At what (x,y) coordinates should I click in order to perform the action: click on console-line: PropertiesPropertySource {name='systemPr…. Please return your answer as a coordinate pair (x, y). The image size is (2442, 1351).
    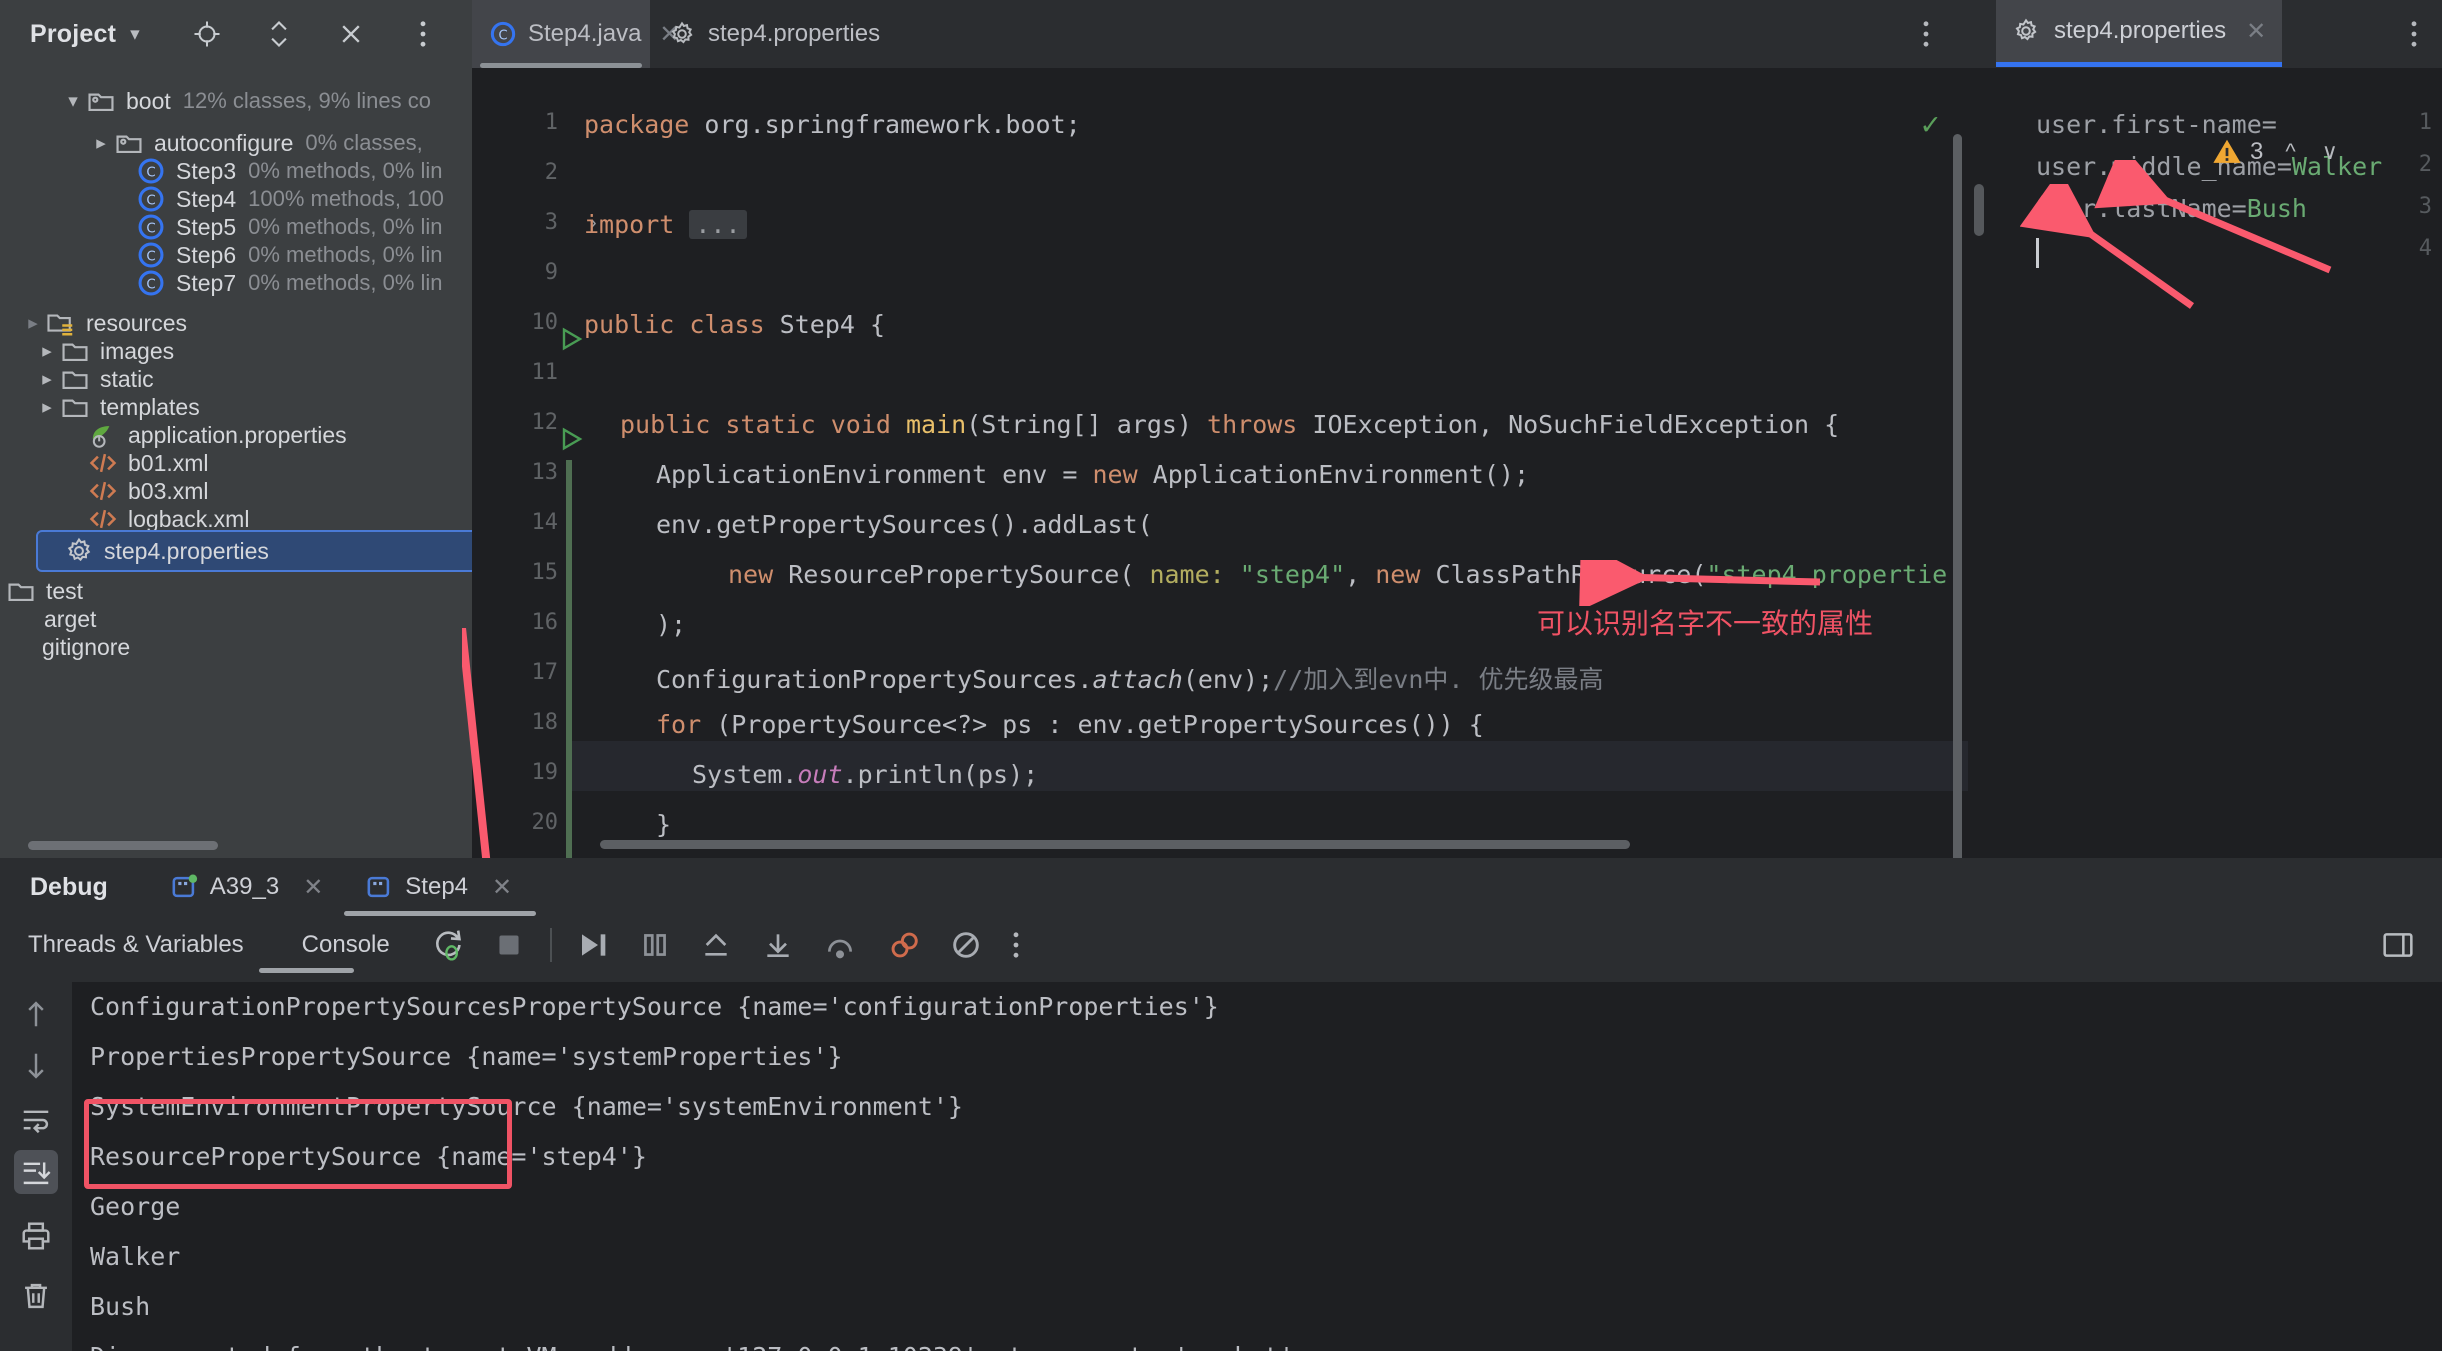
    Looking at the image, I should click on (466, 1056).